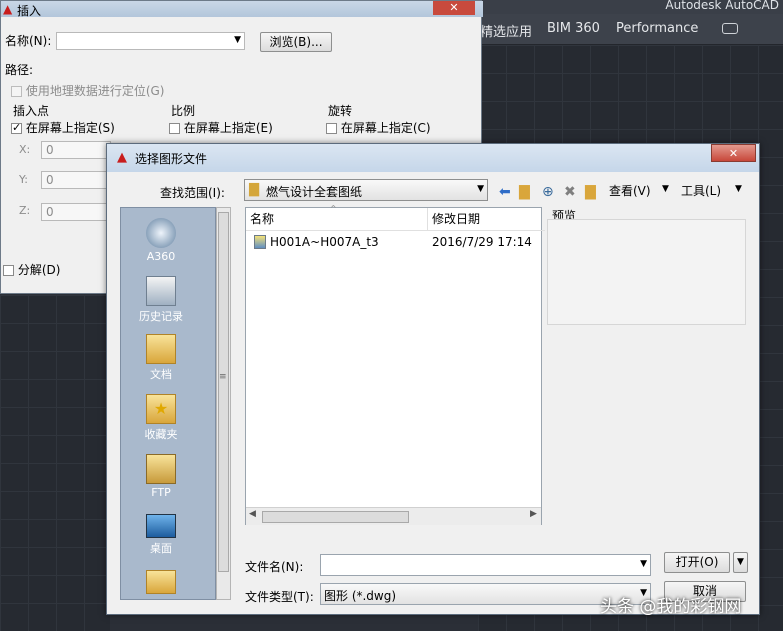  What do you see at coordinates (16, 127) in the screenshot?
I see `insertion-onscreen-checkbox` at bounding box center [16, 127].